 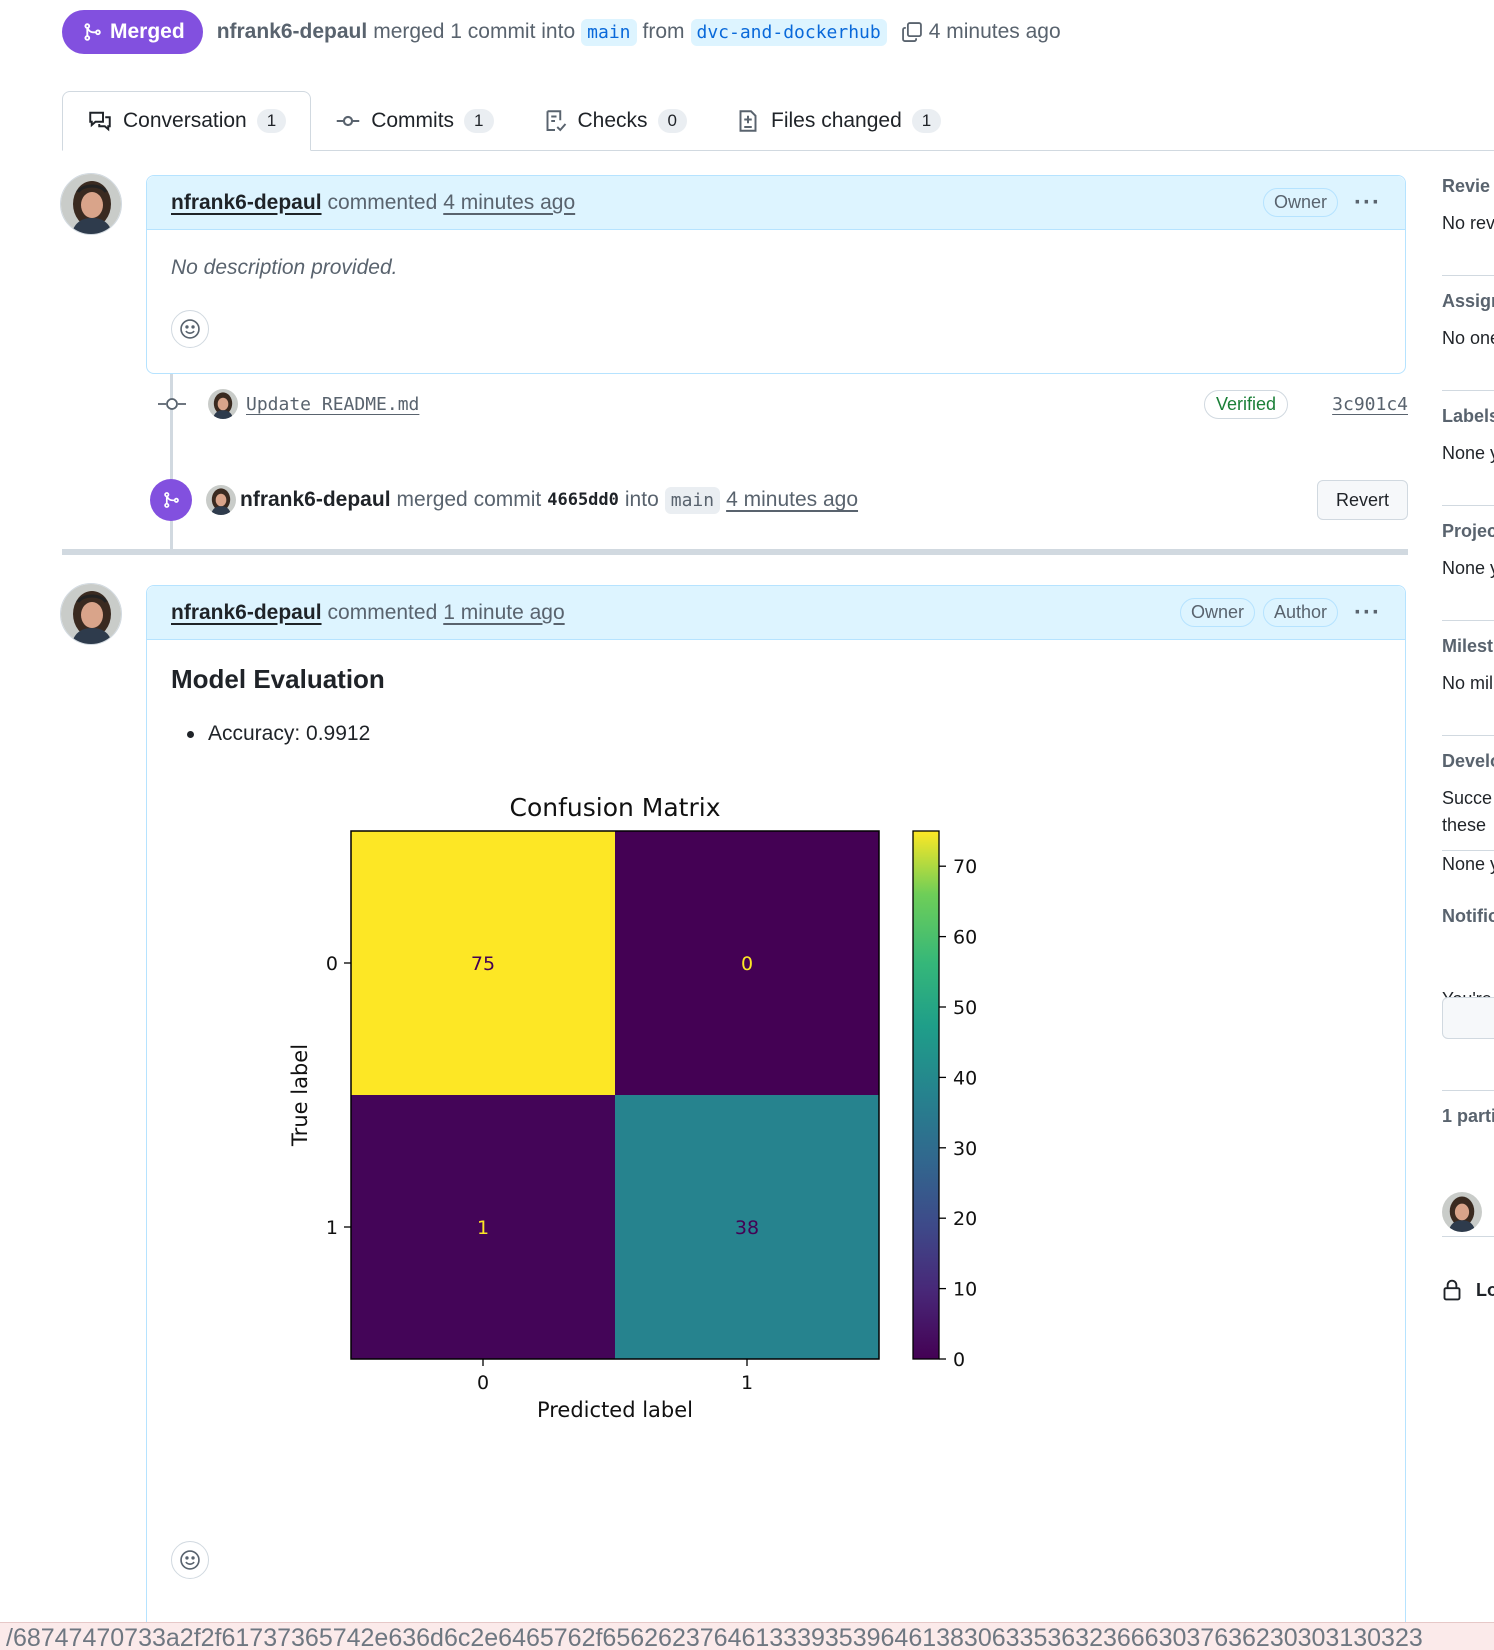 I want to click on sidebar-section-title: Develo, so click(x=1468, y=761).